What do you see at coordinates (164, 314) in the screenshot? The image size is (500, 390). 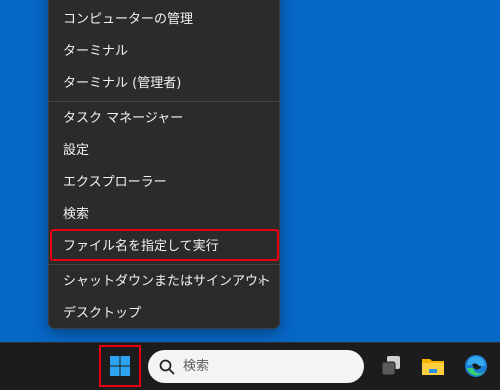 I see `menu-item-desktop: デスクトップ` at bounding box center [164, 314].